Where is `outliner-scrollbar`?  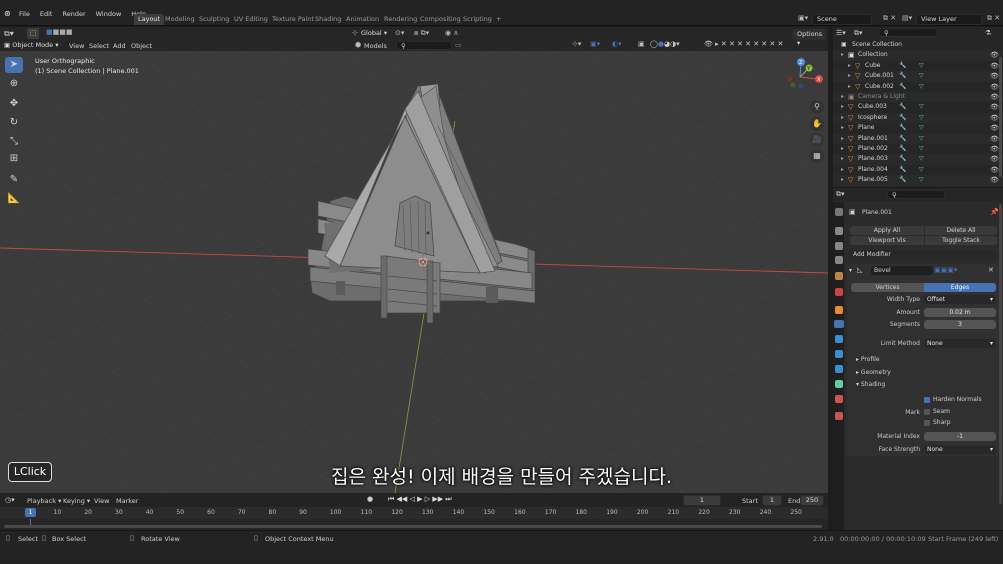
outliner-scrollbar is located at coordinates (1000, 117).